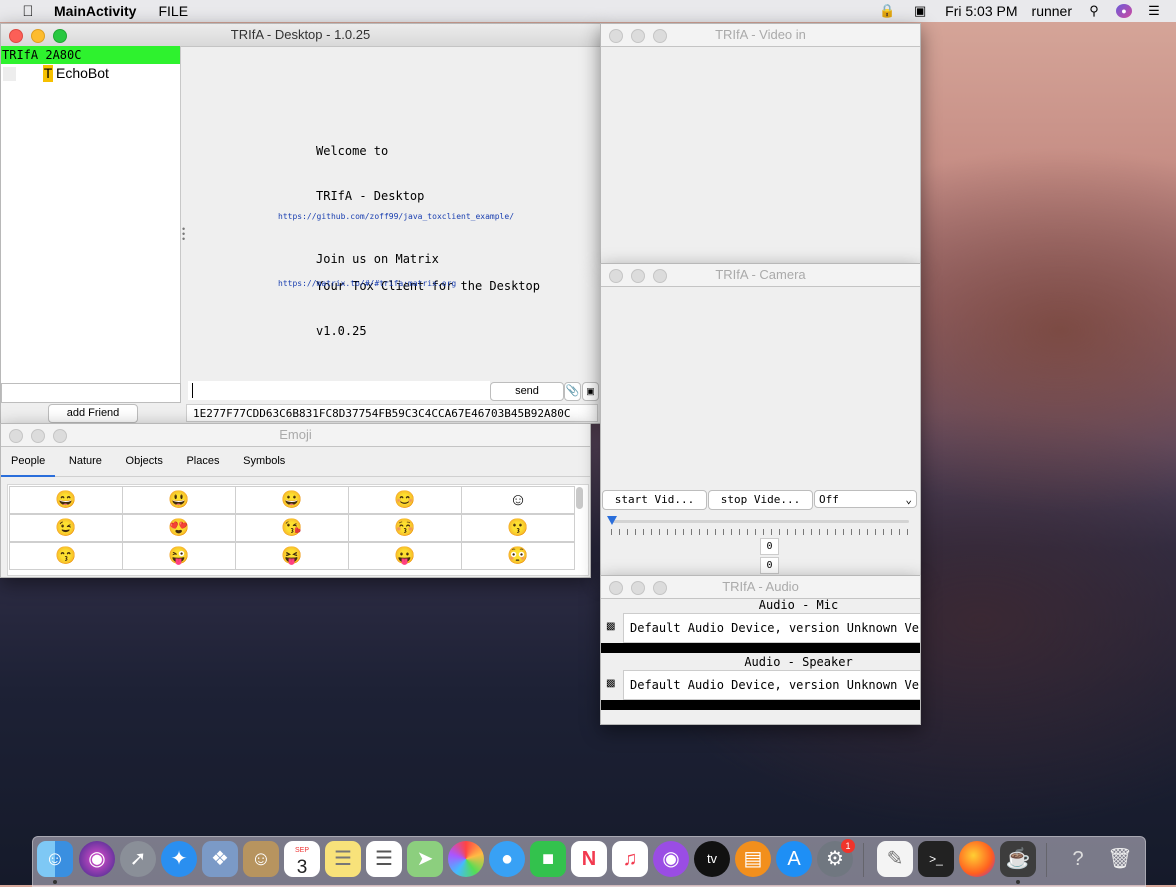 This screenshot has height=887, width=1176. Describe the element at coordinates (343, 859) in the screenshot. I see `notes-icon: ☰` at that location.